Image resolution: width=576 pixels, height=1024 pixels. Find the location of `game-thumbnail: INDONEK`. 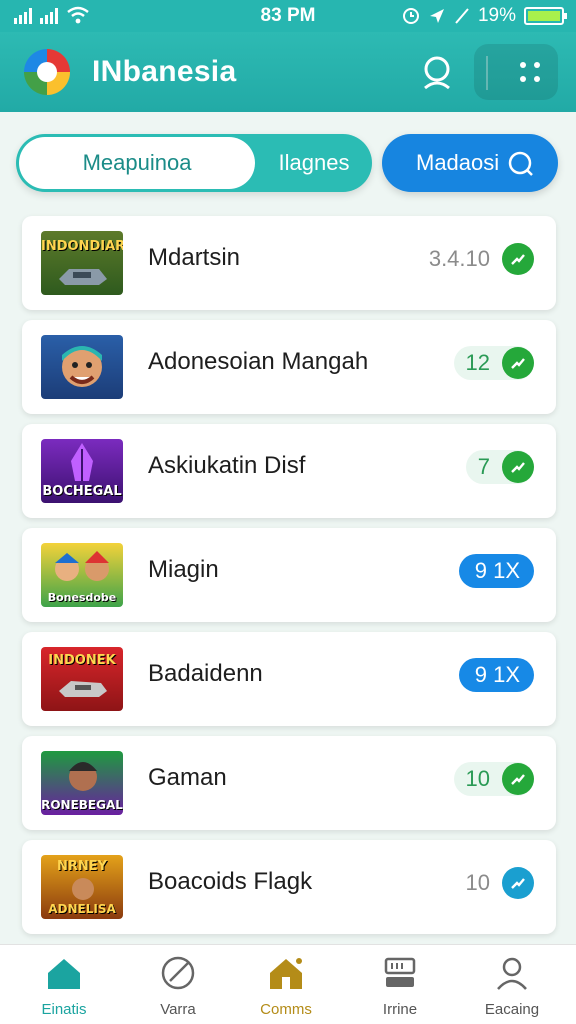

game-thumbnail: INDONEK is located at coordinates (82, 679).